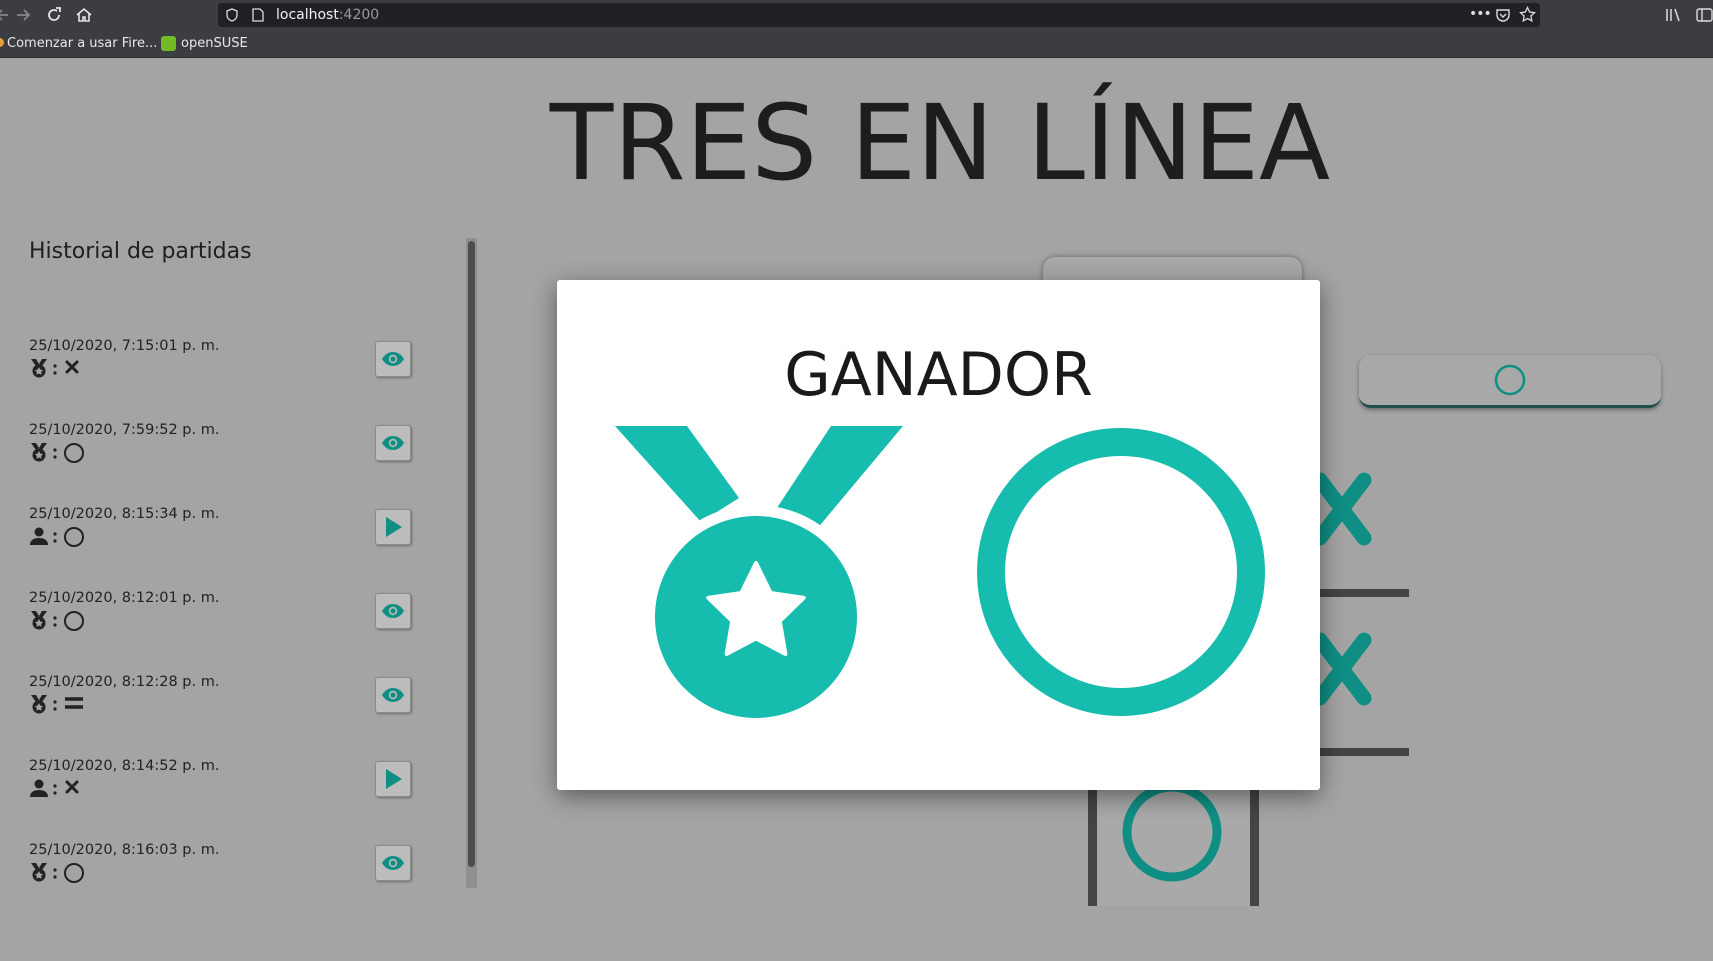 The width and height of the screenshot is (1713, 961). Describe the element at coordinates (1674, 15) in the screenshot. I see `library-icon` at that location.